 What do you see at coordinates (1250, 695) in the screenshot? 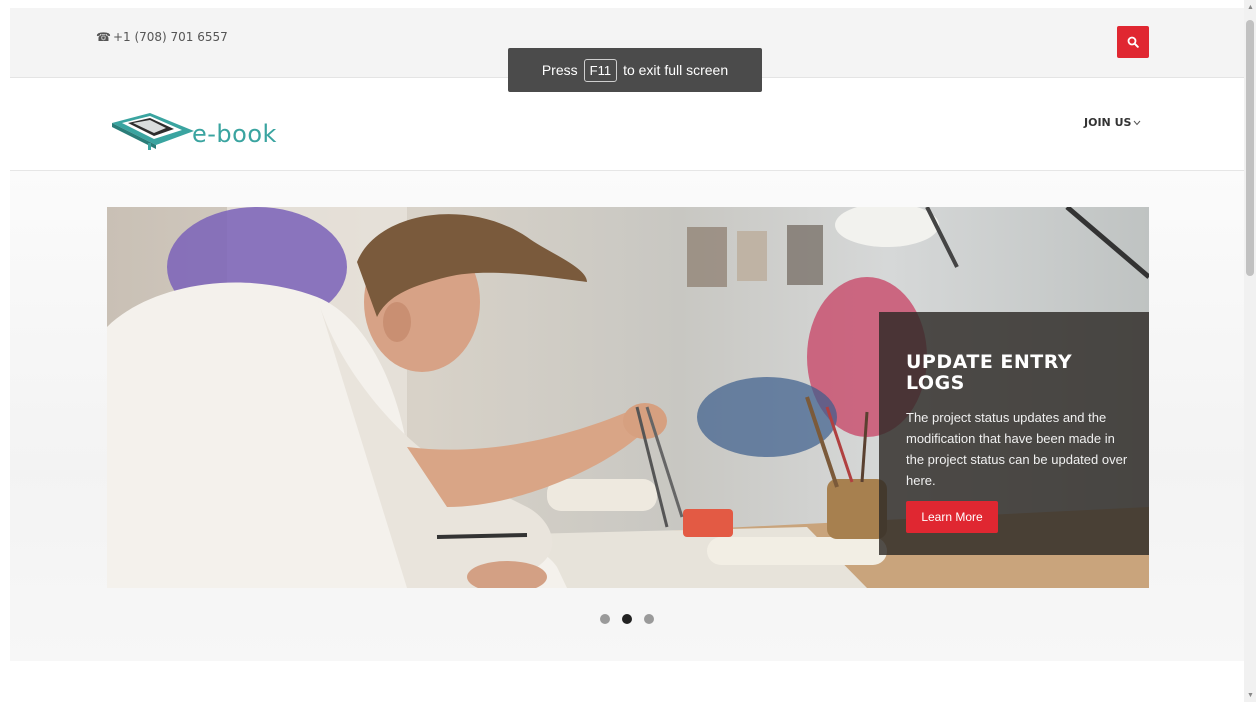
I see `scroll-down-arrow-icon: ▼` at bounding box center [1250, 695].